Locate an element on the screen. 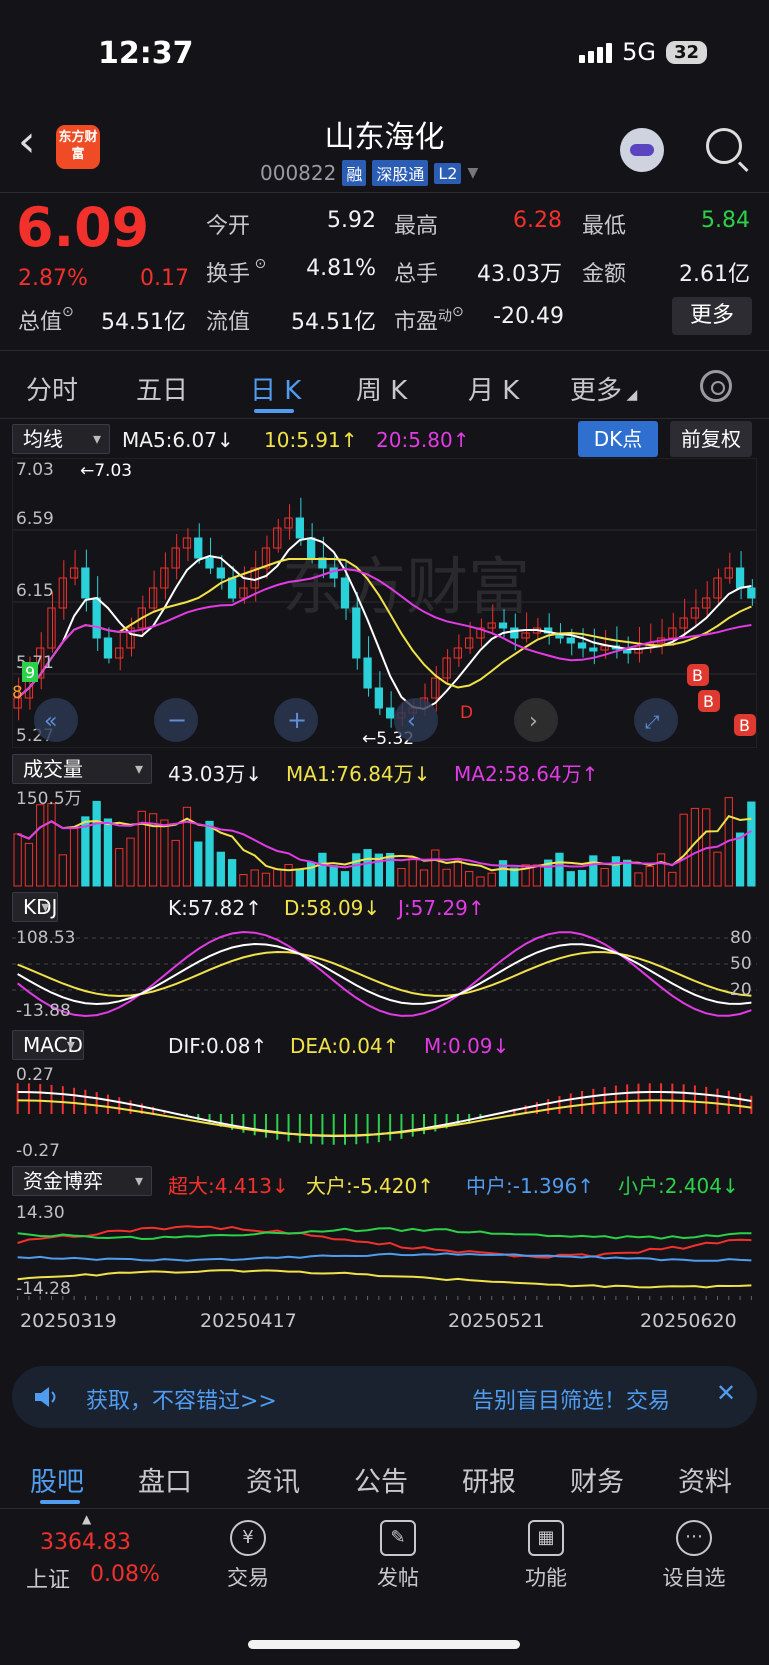 Image resolution: width=769 pixels, height=1665 pixels. divider is located at coordinates (384, 350).